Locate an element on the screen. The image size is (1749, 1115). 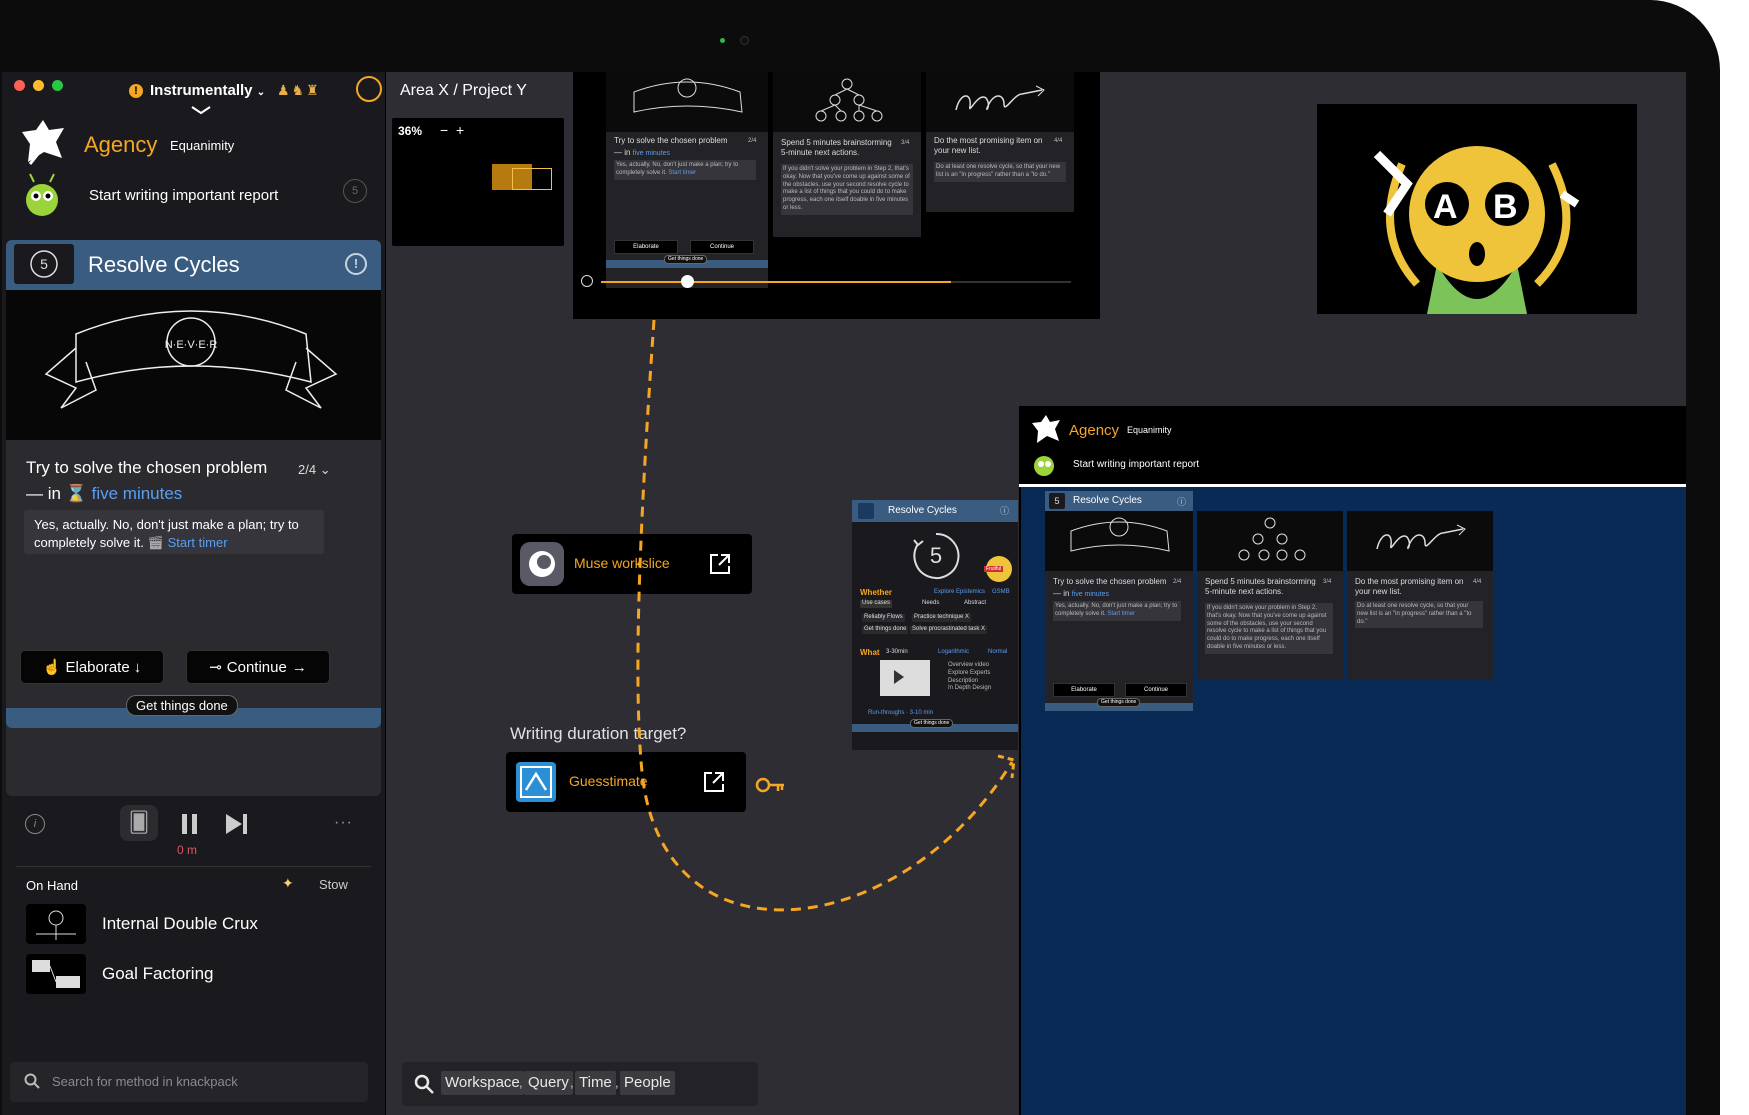
panel-mascot-icon is located at coordinates (1045, 466).